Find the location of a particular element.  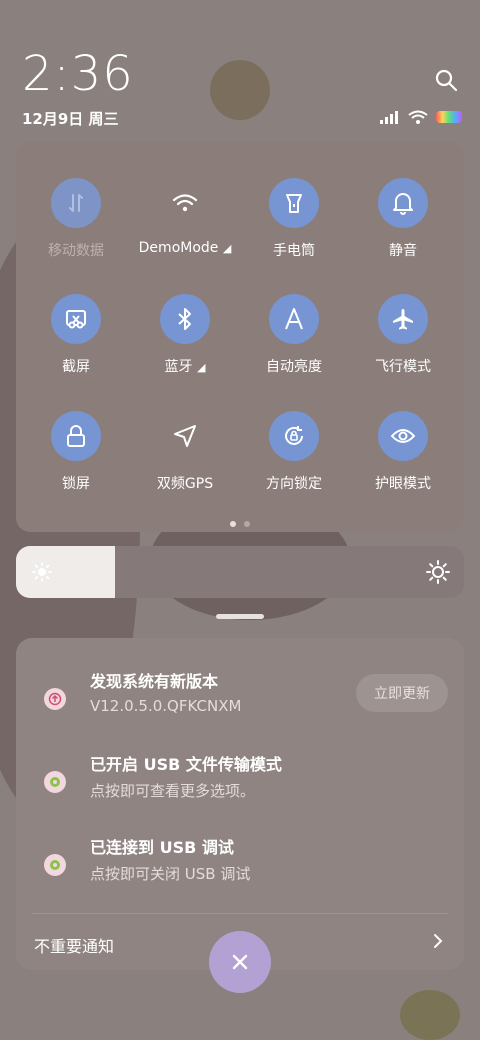

system-icons is located at coordinates (421, 117).